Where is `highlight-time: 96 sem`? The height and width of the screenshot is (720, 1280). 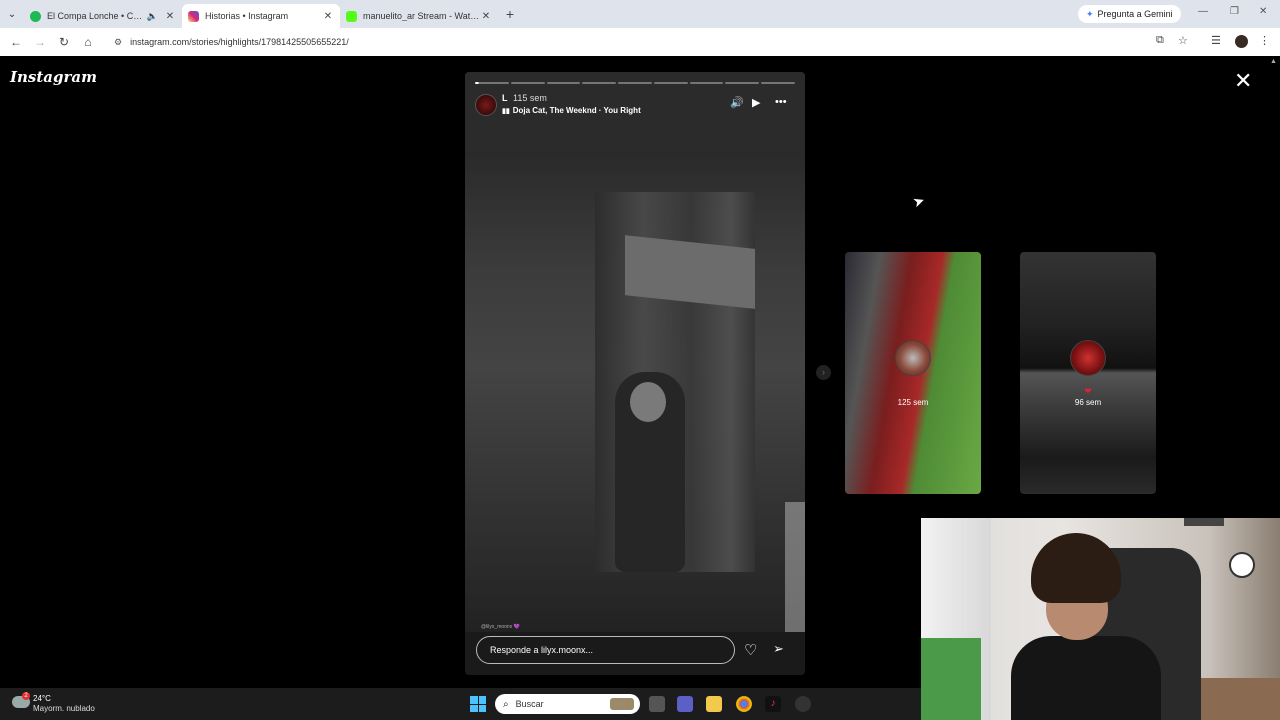 highlight-time: 96 sem is located at coordinates (1088, 402).